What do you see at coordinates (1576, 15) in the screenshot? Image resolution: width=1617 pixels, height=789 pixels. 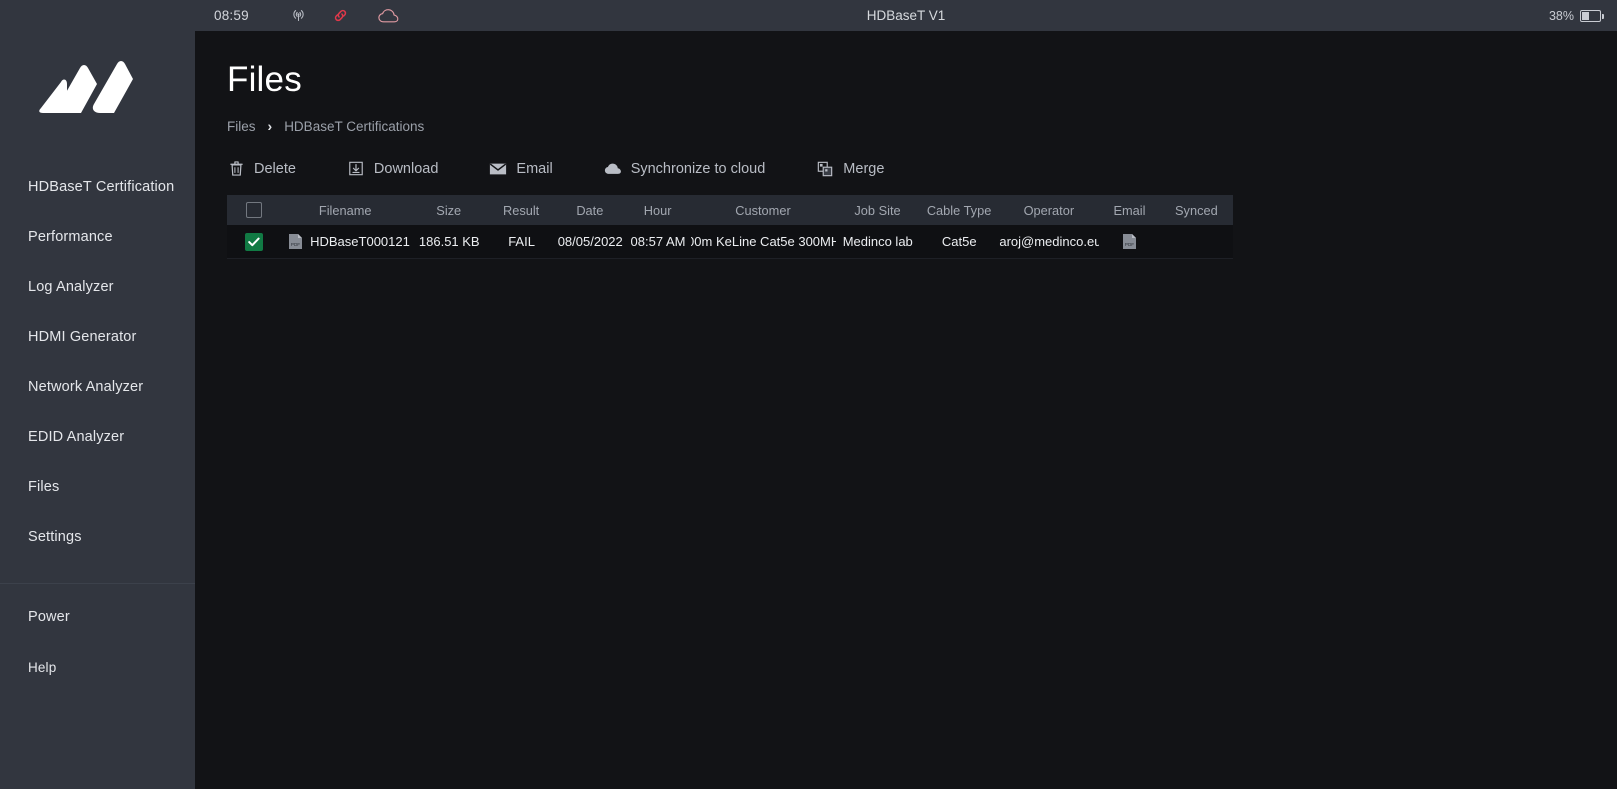 I see `battery-indicator: 38%` at bounding box center [1576, 15].